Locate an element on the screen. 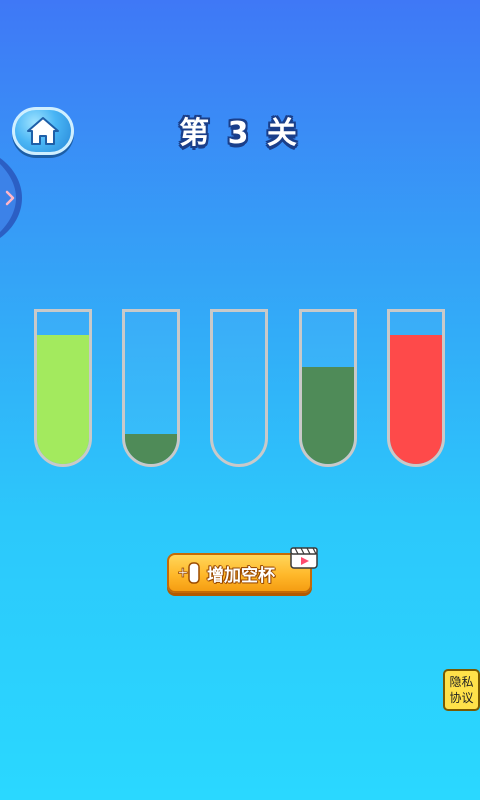 Image resolution: width=480 pixels, height=800 pixels. level-number: 3 is located at coordinates (240, 133).